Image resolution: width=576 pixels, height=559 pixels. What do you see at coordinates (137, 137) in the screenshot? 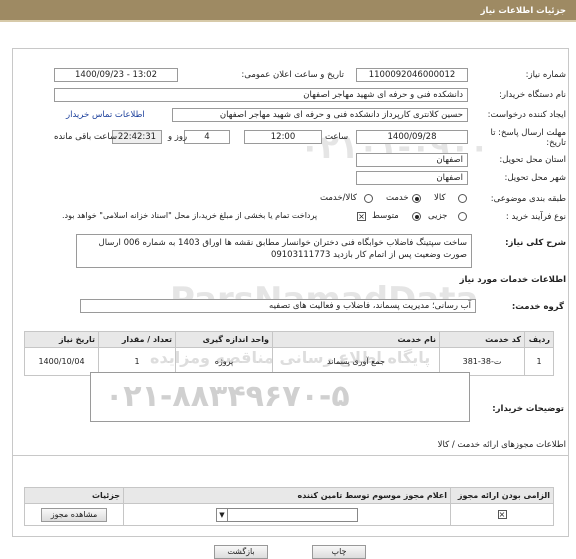
I see `remaining-time-field: 22:42:31` at bounding box center [137, 137].